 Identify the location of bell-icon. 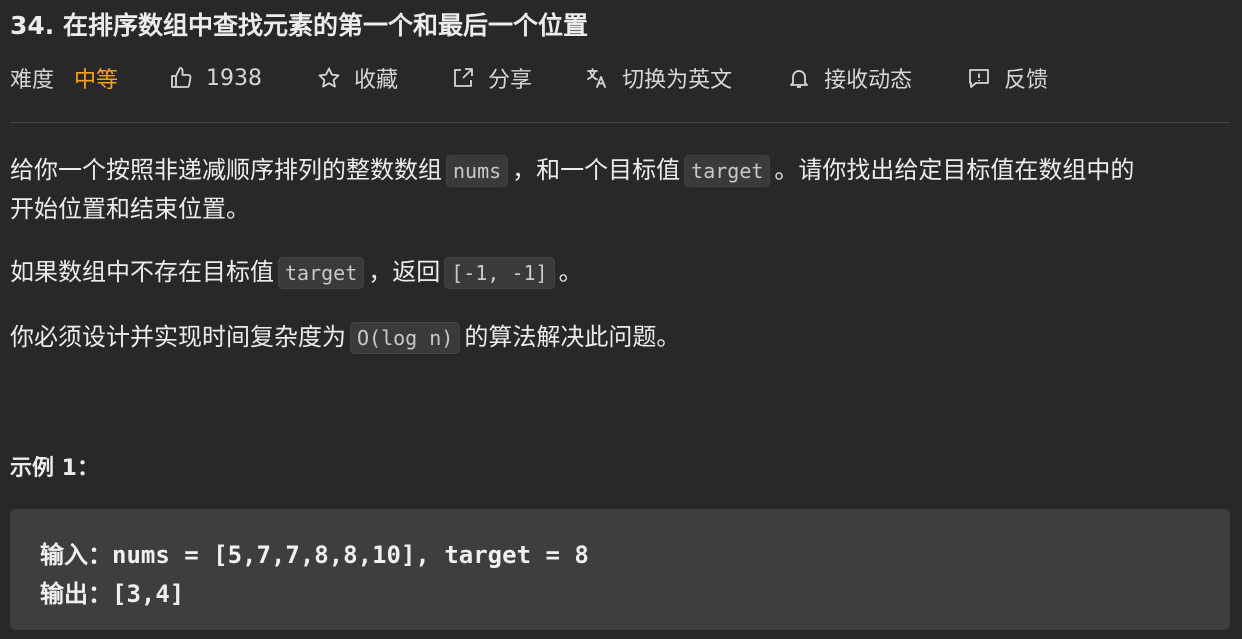
(799, 78).